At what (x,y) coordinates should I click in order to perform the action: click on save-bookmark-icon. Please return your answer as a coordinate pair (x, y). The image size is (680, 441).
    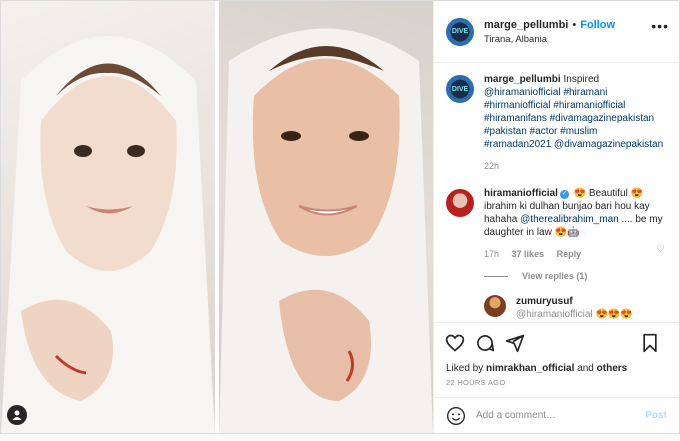
    Looking at the image, I should click on (650, 343).